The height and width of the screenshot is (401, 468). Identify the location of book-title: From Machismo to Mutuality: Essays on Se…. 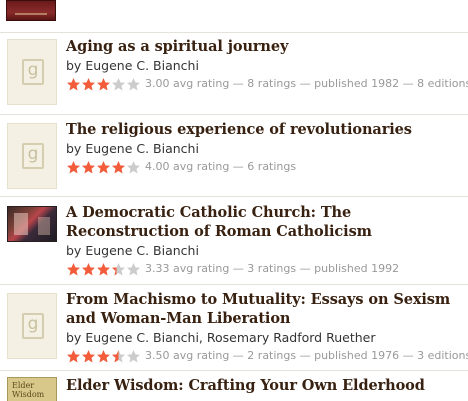
(264, 309).